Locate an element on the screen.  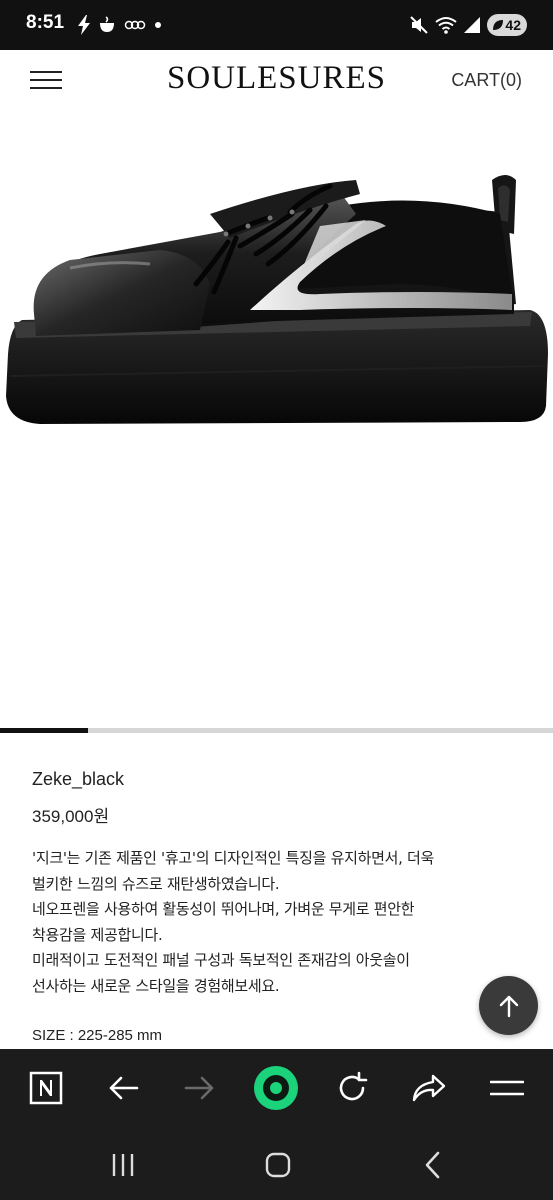
scroll-top-button is located at coordinates (508, 1005).